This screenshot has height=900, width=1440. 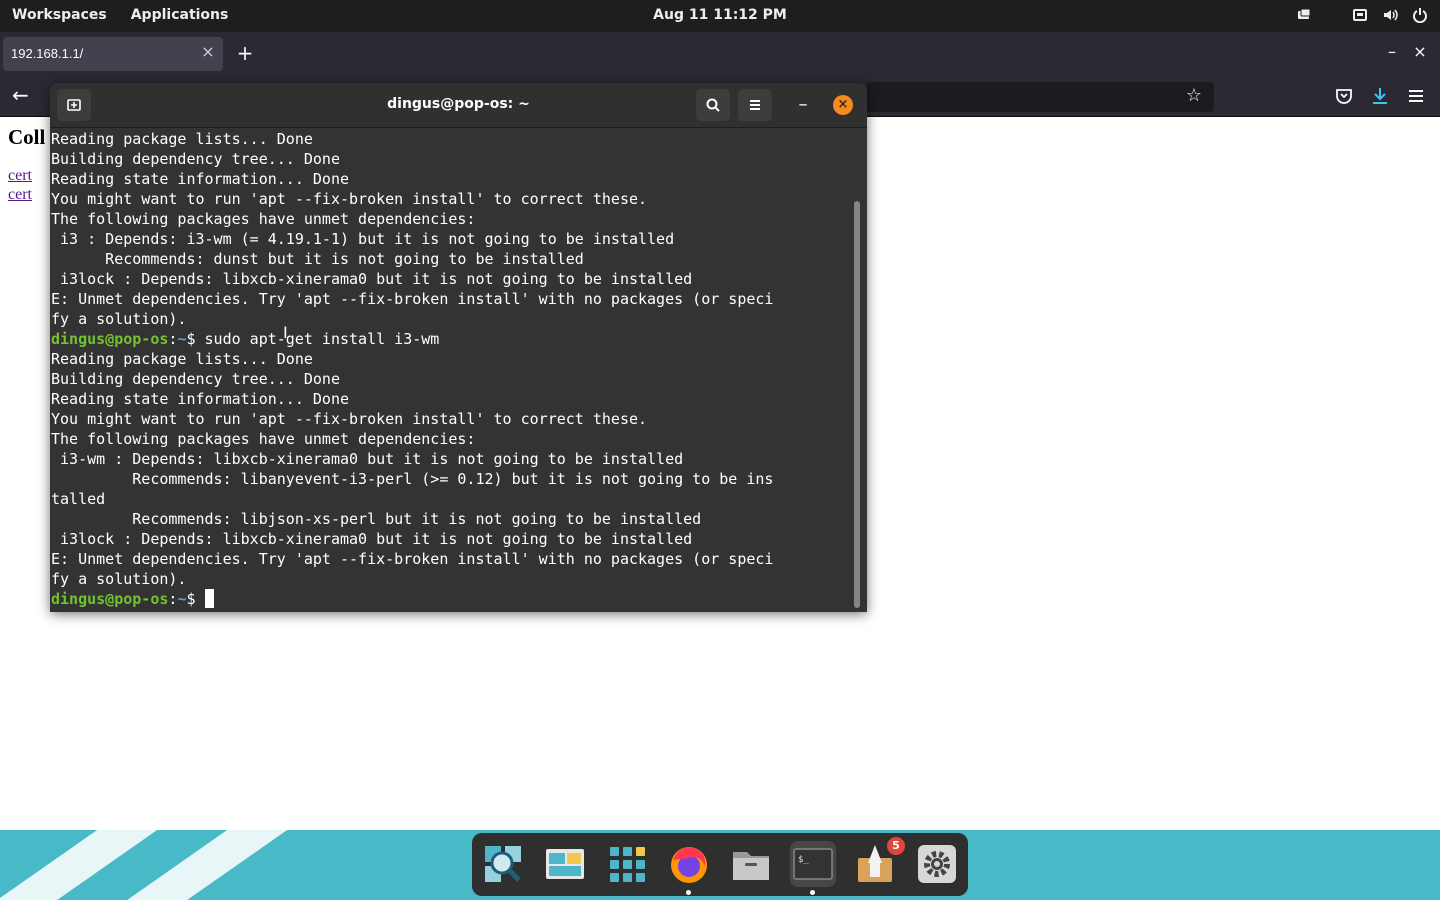 What do you see at coordinates (1040, 97) in the screenshot?
I see `url-bar` at bounding box center [1040, 97].